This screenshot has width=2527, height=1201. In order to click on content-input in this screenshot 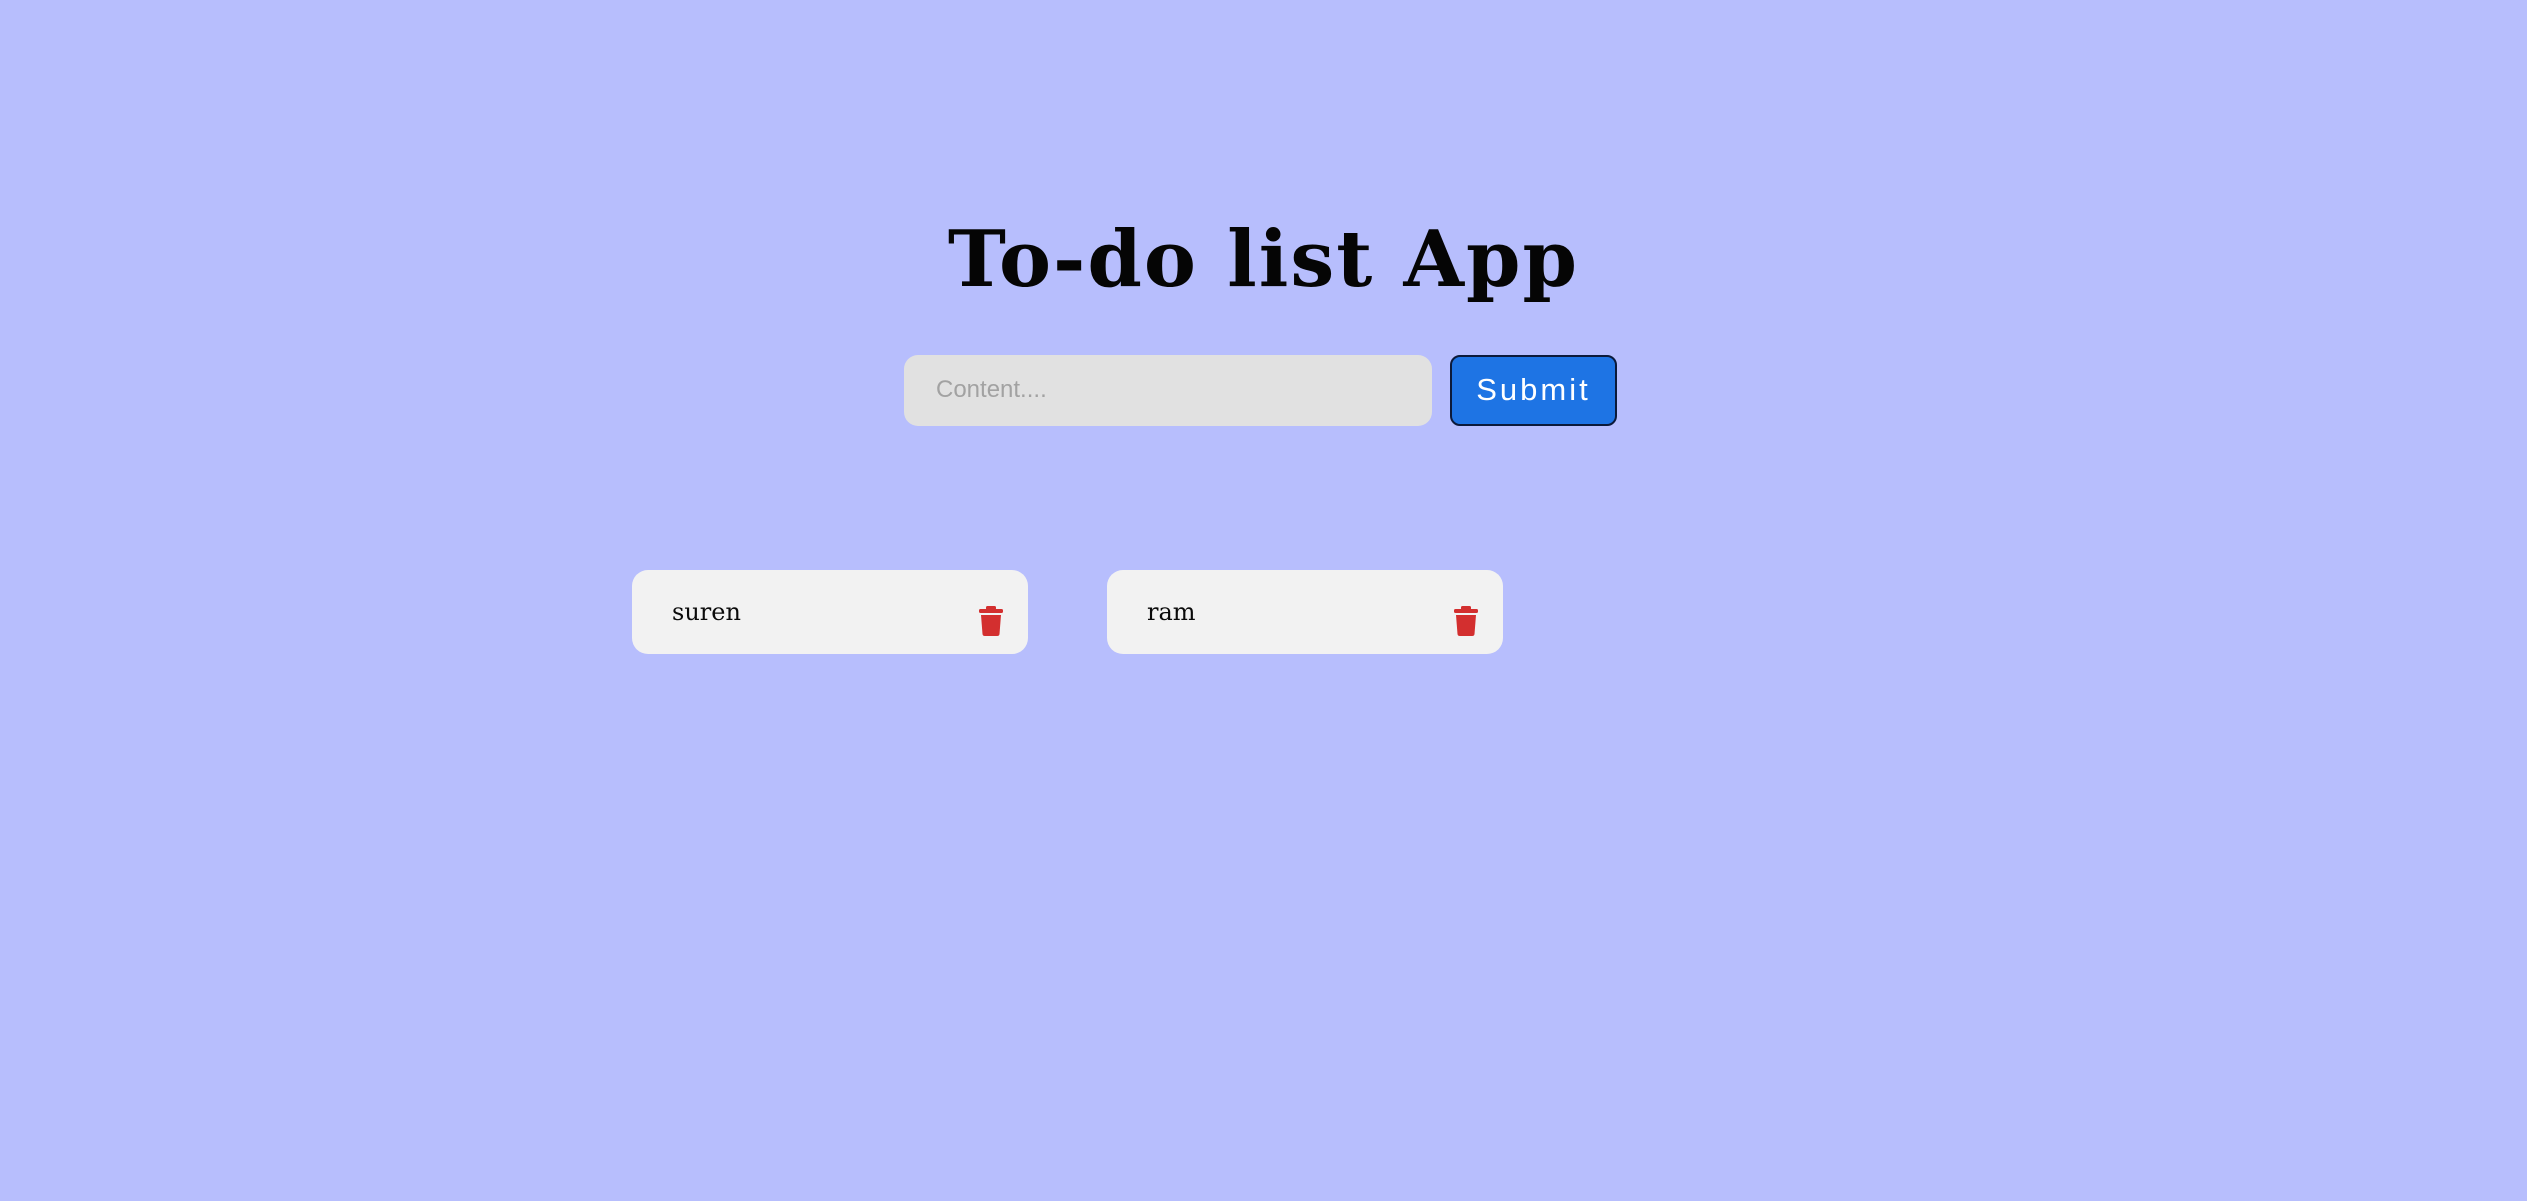, I will do `click(1168, 390)`.